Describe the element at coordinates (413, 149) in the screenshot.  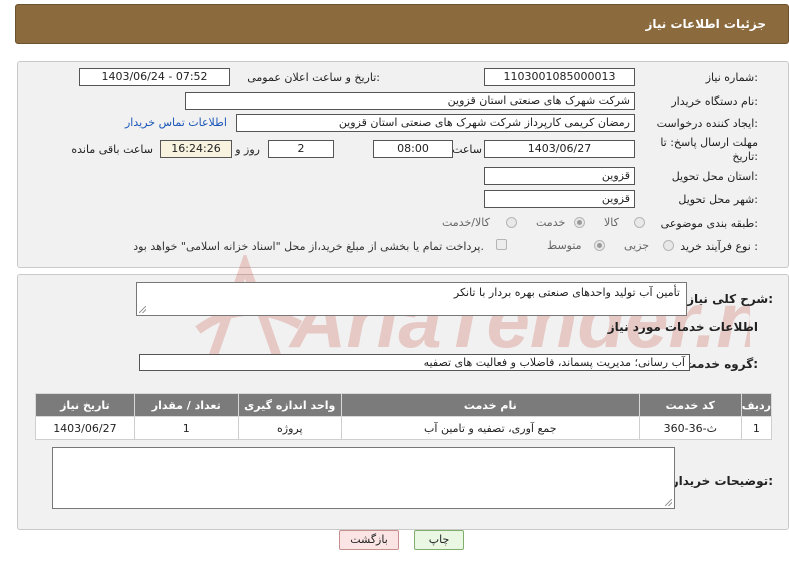
I see `deadline-time-field: 08:00` at that location.